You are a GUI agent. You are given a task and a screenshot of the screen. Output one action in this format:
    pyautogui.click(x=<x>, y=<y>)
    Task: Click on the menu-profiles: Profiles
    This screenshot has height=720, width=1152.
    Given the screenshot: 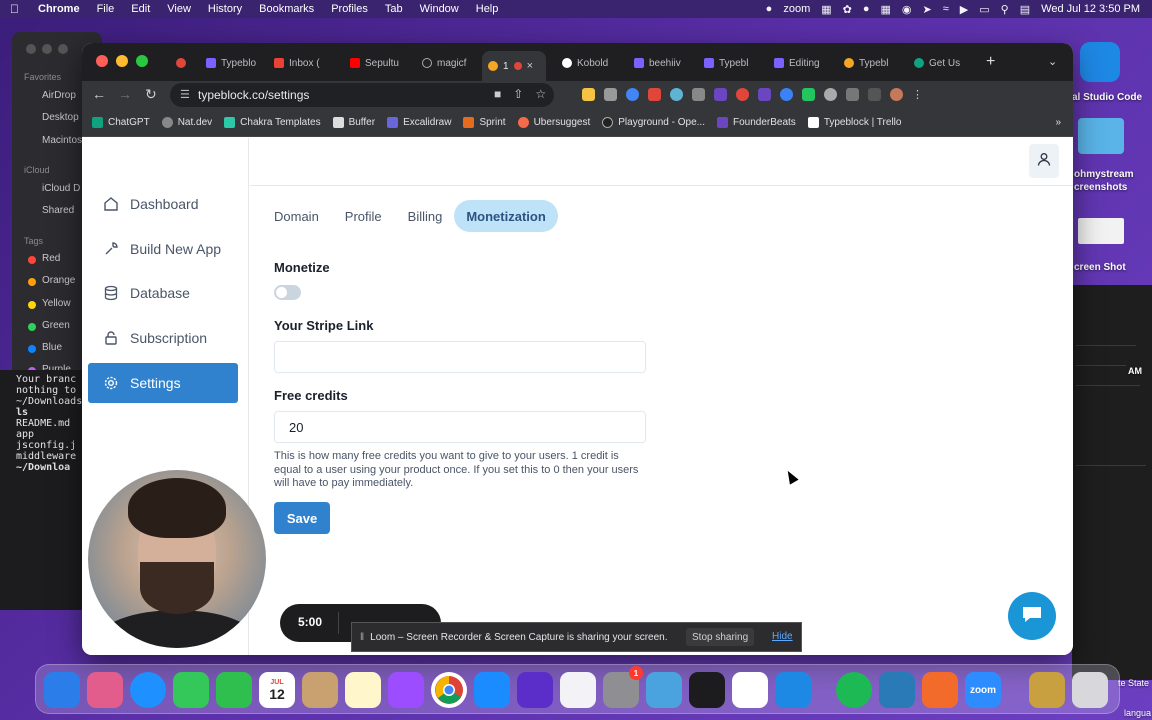 What is the action you would take?
    pyautogui.click(x=349, y=9)
    